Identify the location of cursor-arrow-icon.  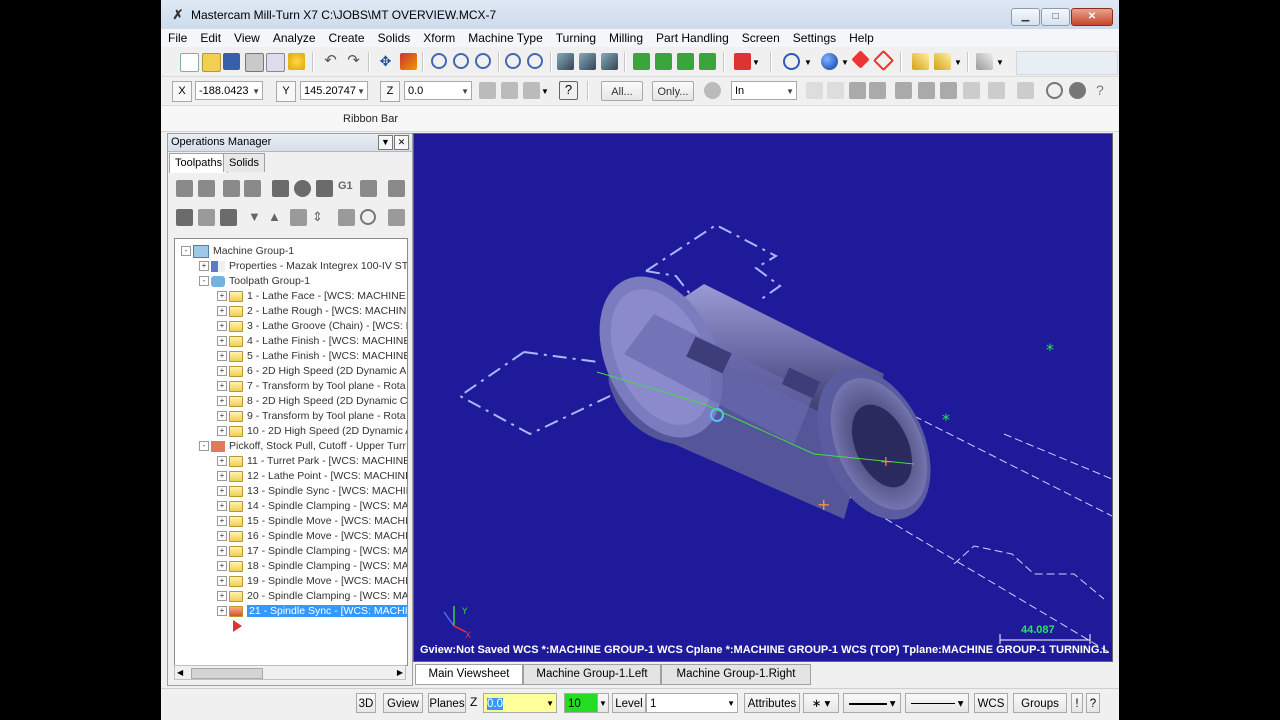
(835, 90).